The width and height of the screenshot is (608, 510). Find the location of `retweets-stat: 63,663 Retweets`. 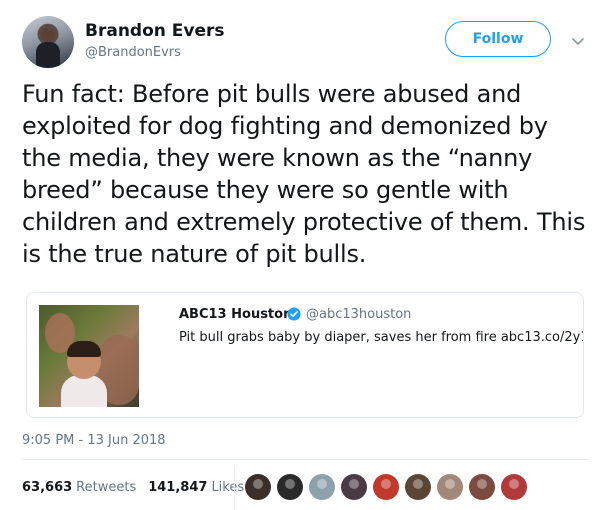

retweets-stat: 63,663 Retweets is located at coordinates (79, 487).